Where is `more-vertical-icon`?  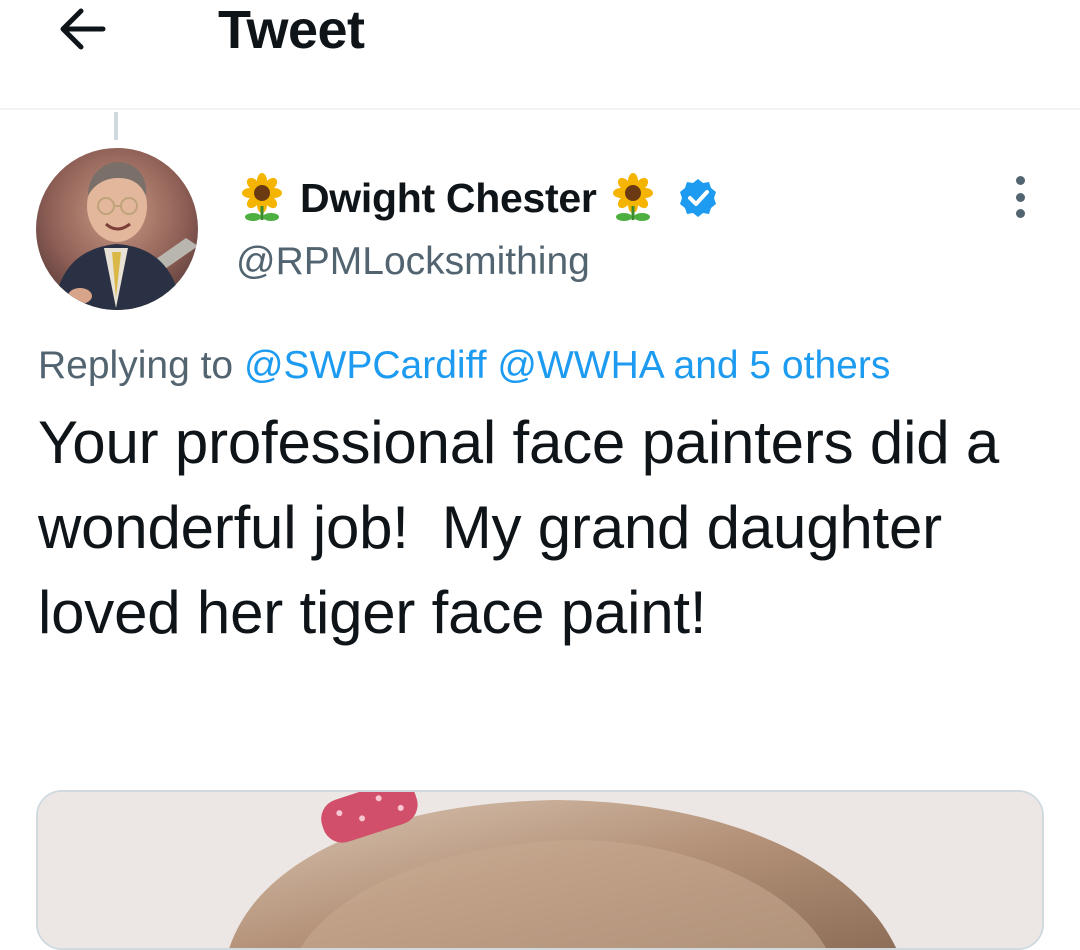 more-vertical-icon is located at coordinates (1020, 180).